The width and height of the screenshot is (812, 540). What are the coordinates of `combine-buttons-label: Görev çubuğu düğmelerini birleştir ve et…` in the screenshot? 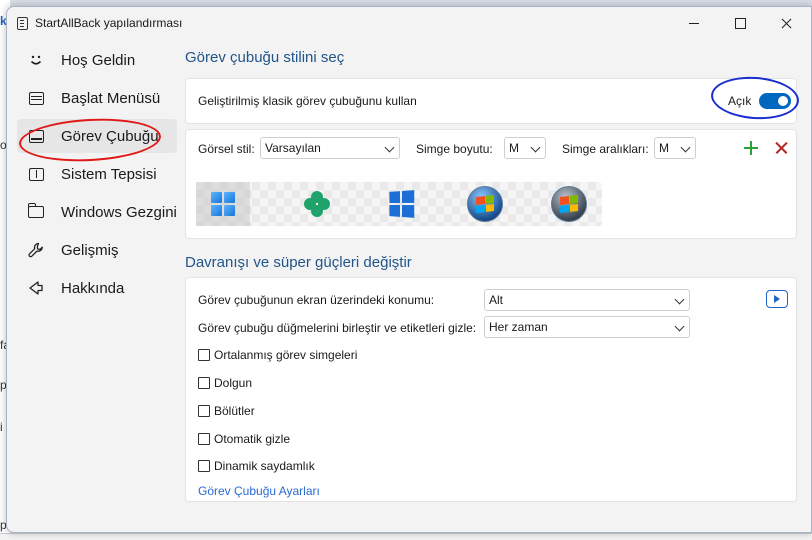 It's located at (337, 328).